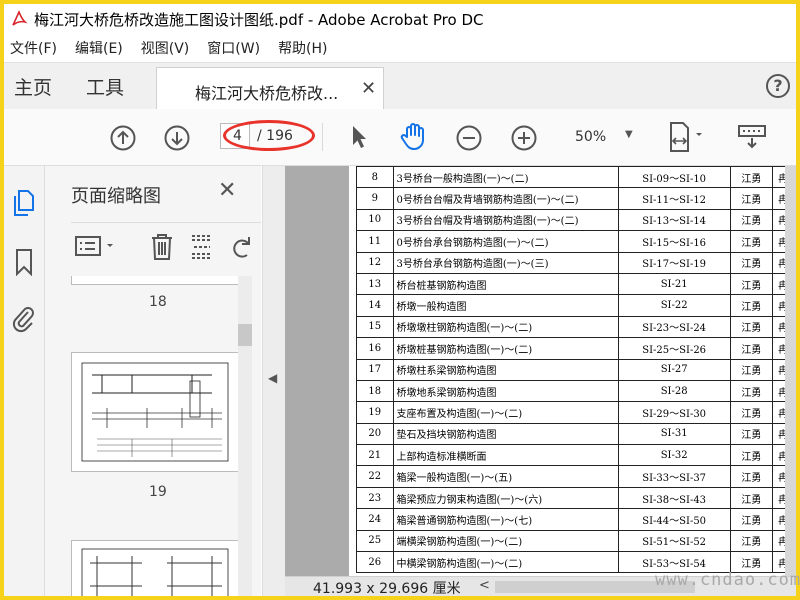 This screenshot has width=800, height=600. Describe the element at coordinates (33, 48) in the screenshot. I see `menu-file: 文件(F)` at that location.